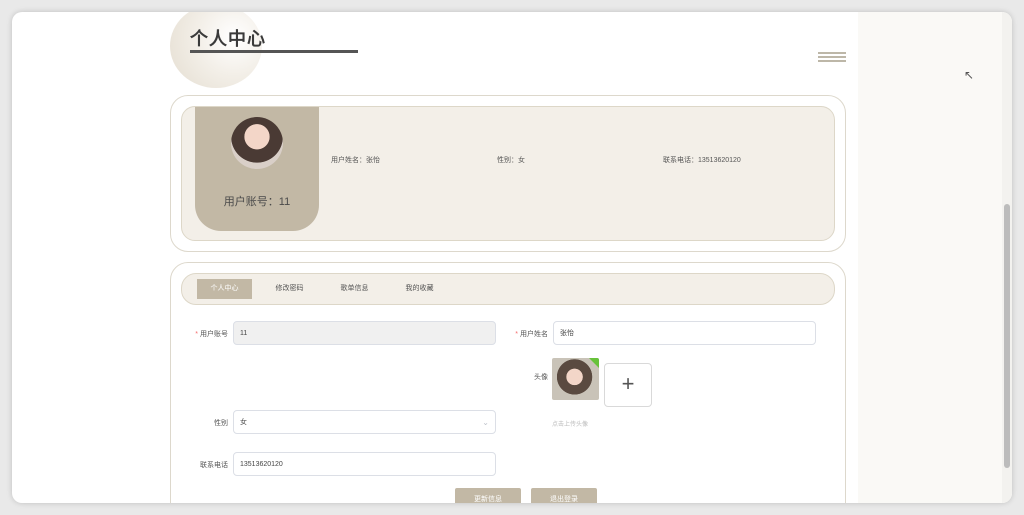 The image size is (1024, 515). I want to click on tab-playlist-info: 歌单信息, so click(354, 289).